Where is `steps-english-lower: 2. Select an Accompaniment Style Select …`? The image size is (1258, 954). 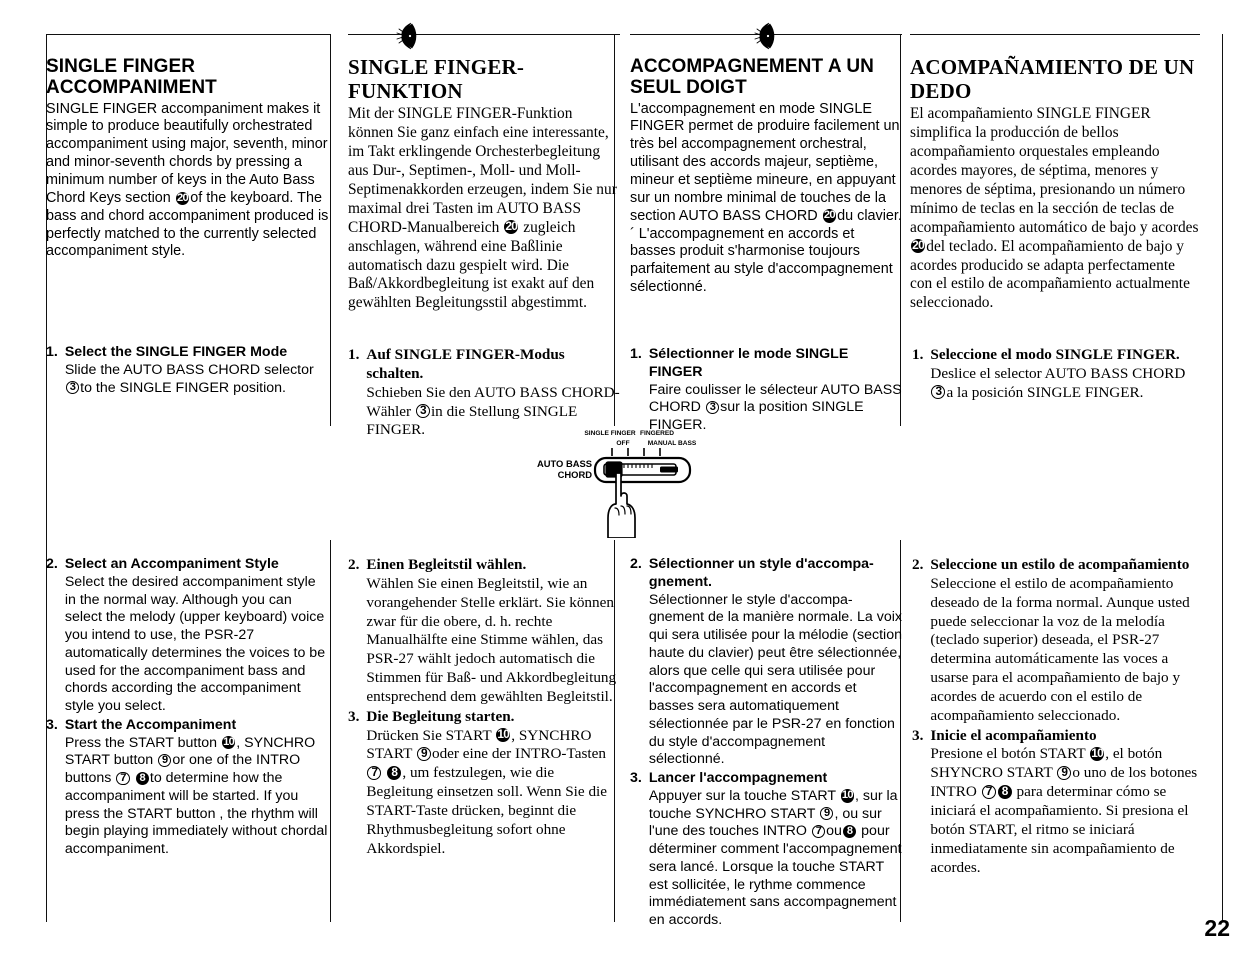 steps-english-lower: 2. Select an Accompaniment Style Select … is located at coordinates (188, 707).